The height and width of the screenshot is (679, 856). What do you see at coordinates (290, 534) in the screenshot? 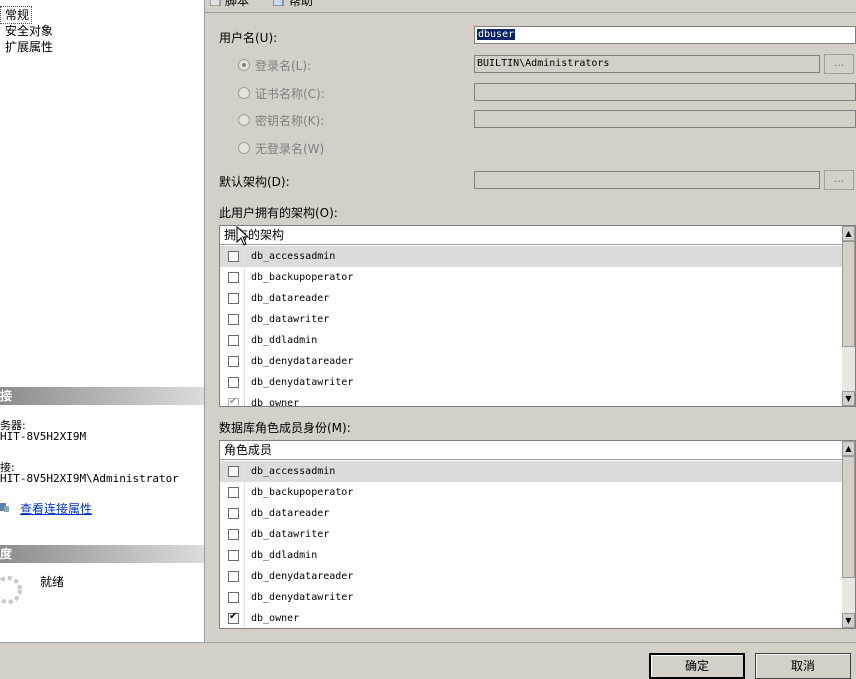
I see `row-name: db_datawriter` at bounding box center [290, 534].